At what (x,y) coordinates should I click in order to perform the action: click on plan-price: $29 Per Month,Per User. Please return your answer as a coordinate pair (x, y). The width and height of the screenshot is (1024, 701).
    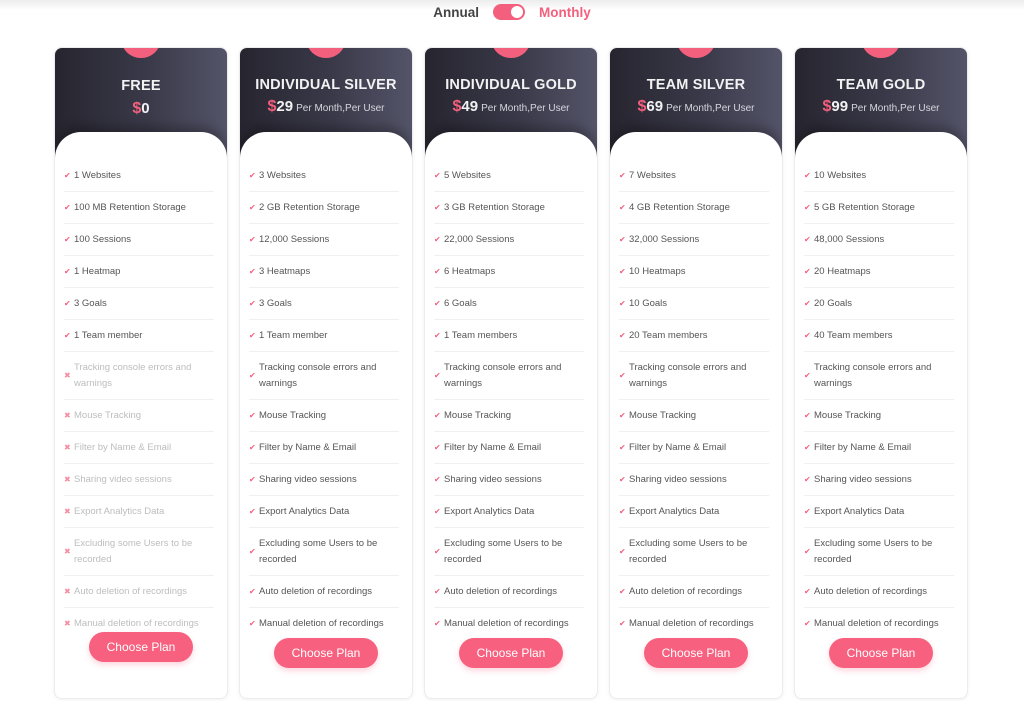
    Looking at the image, I should click on (326, 107).